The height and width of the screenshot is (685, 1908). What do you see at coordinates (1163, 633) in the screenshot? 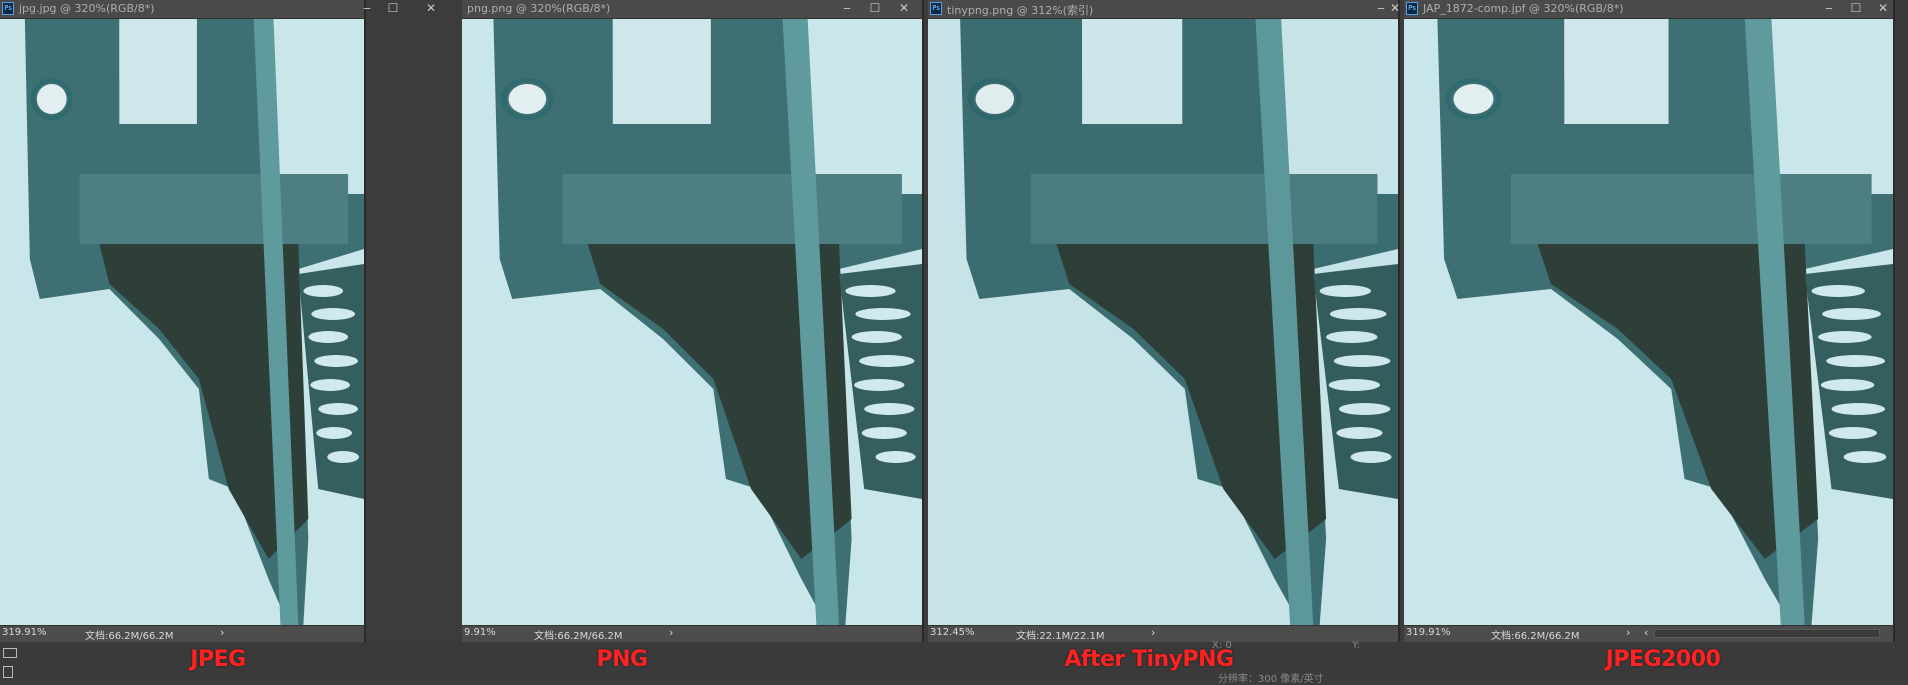
I see `status-bar: 312.45% 文档:22.1M/22.1M ›` at bounding box center [1163, 633].